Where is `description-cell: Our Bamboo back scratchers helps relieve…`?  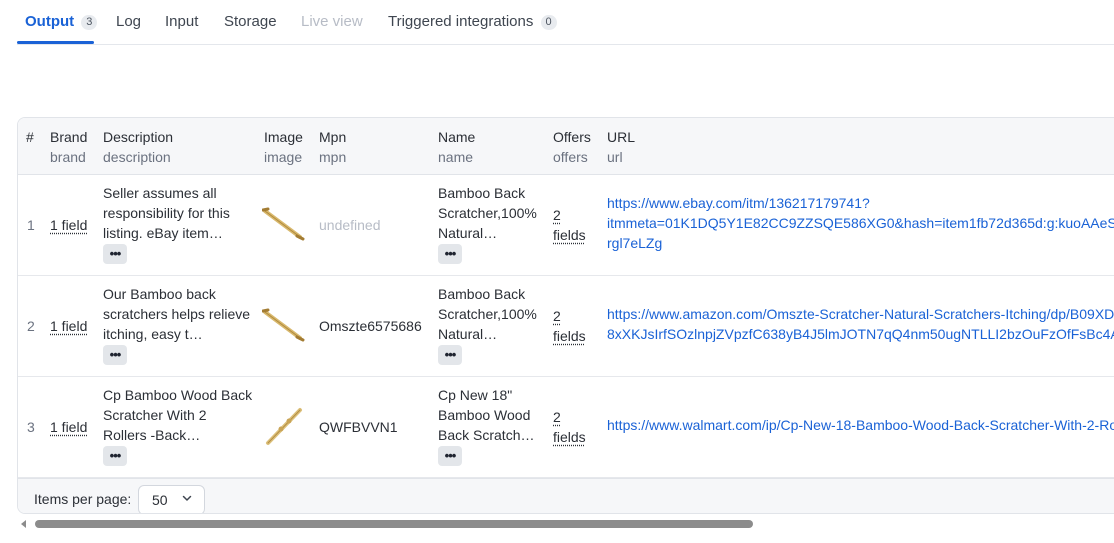 description-cell: Our Bamboo back scratchers helps relieve… is located at coordinates (178, 324).